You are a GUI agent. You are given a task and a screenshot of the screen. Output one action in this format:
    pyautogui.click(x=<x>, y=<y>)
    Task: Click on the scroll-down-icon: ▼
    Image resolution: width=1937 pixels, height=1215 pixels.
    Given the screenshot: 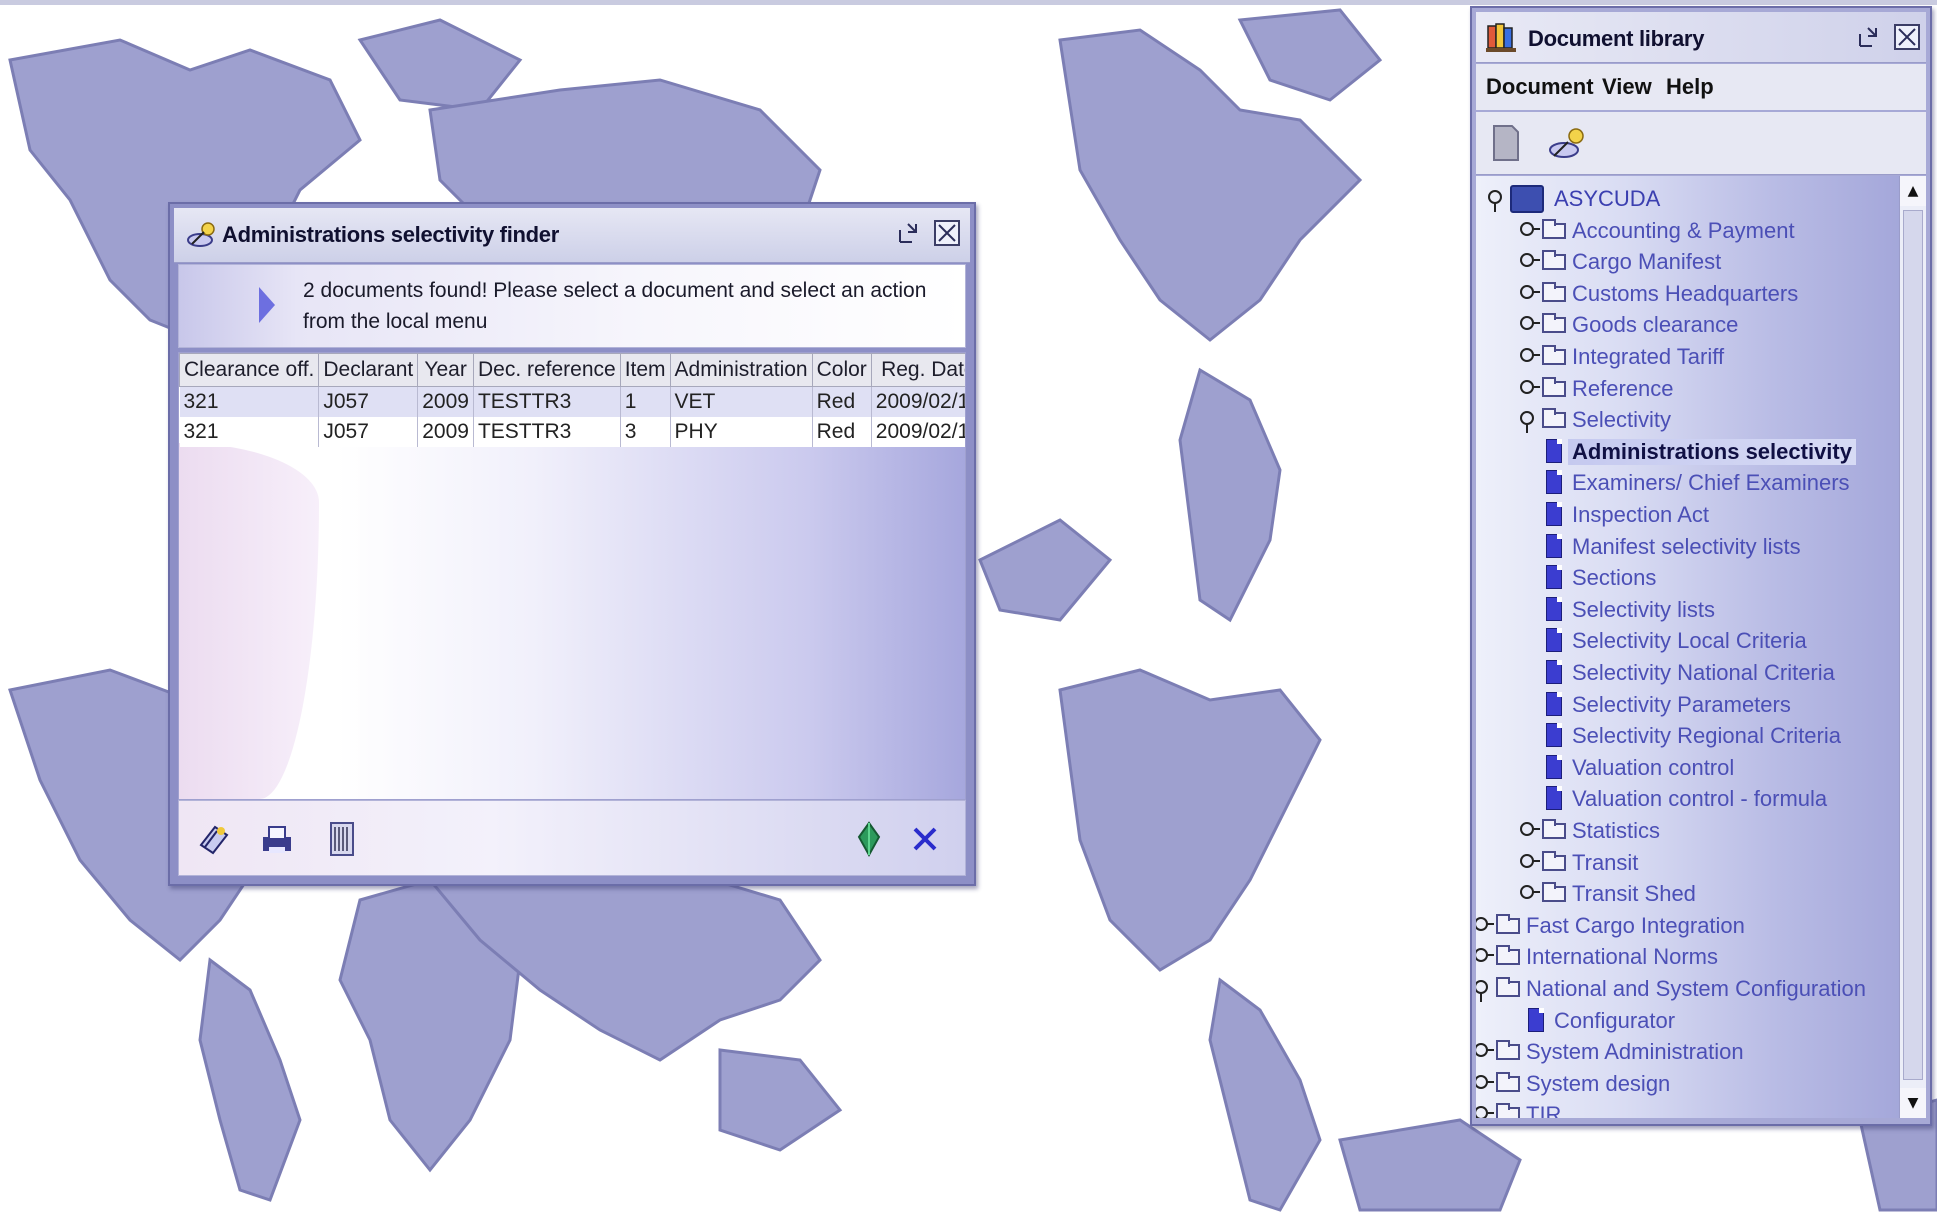 What is the action you would take?
    pyautogui.click(x=1913, y=1103)
    